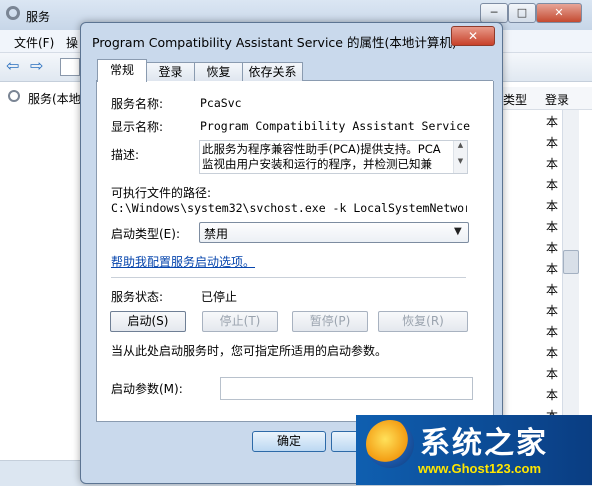 This screenshot has width=592, height=486. What do you see at coordinates (216, 234) in the screenshot?
I see `startup-type-value: 禁用` at bounding box center [216, 234].